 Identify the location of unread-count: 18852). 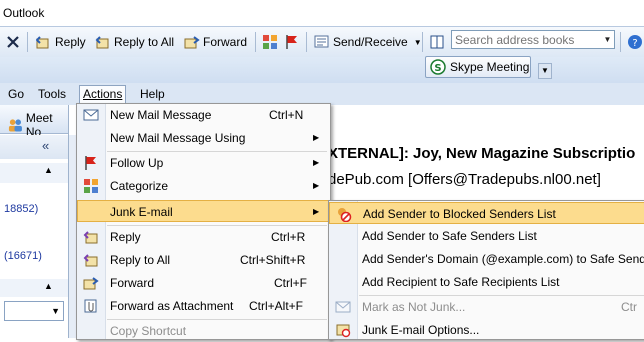
(21, 209).